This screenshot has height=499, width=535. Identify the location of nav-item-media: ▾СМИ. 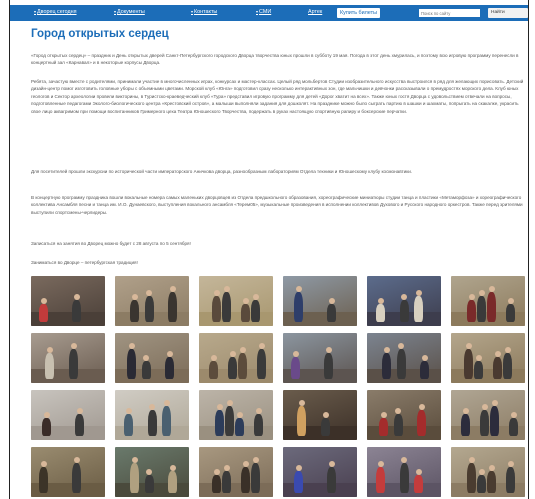
(263, 12).